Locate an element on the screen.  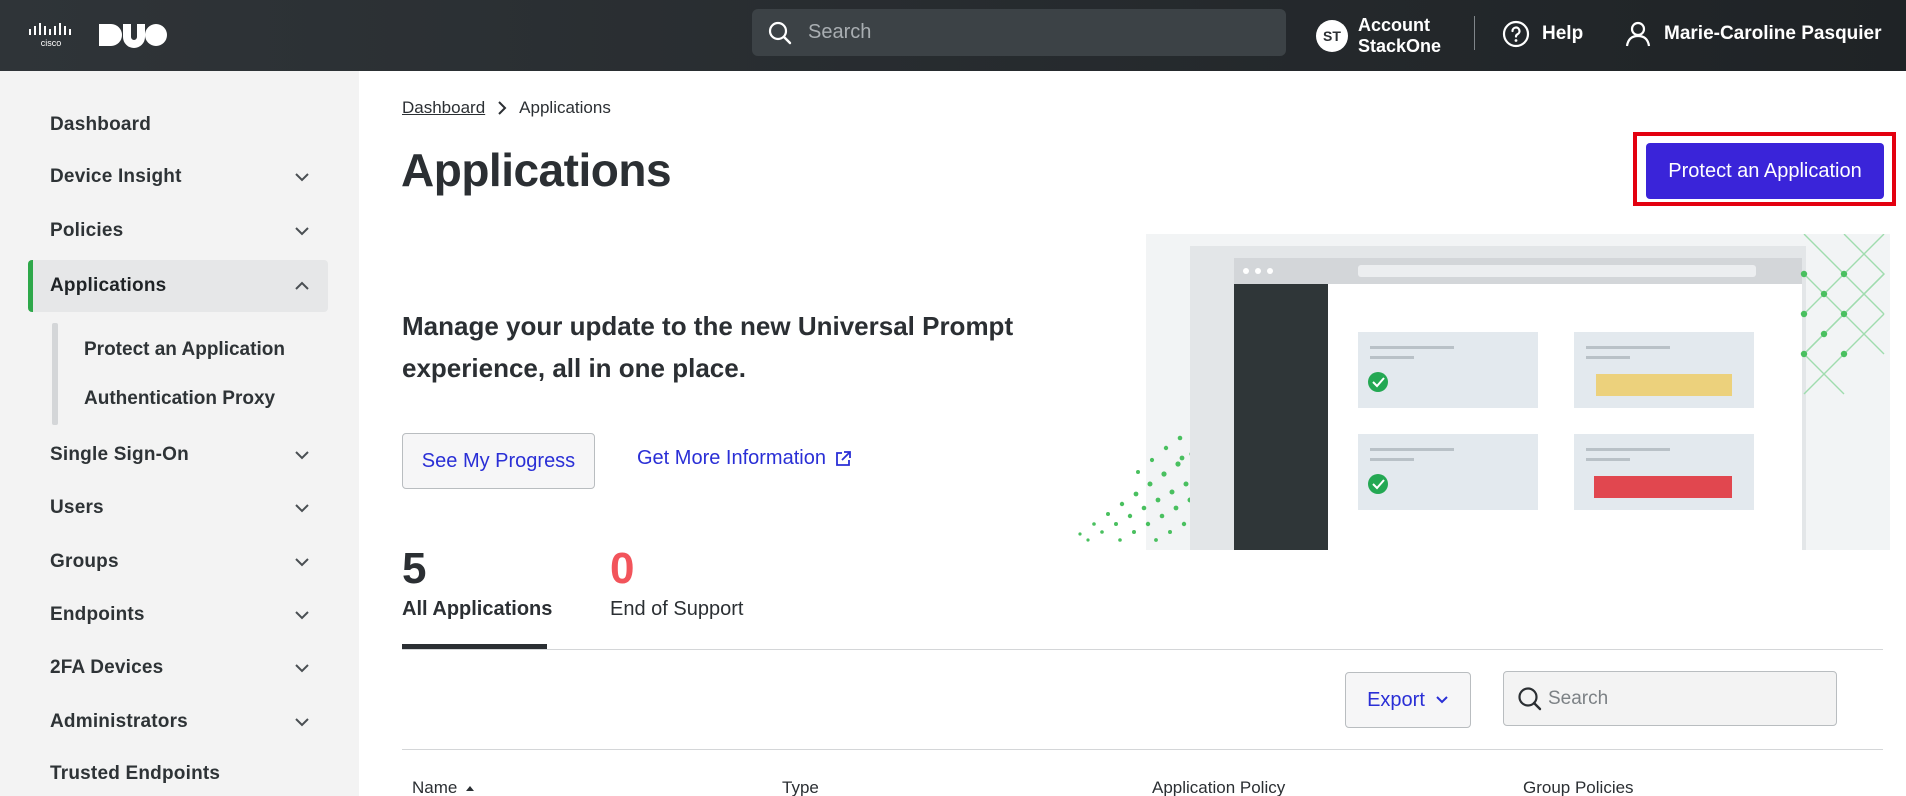
applications-search-input is located at coordinates (1688, 698).